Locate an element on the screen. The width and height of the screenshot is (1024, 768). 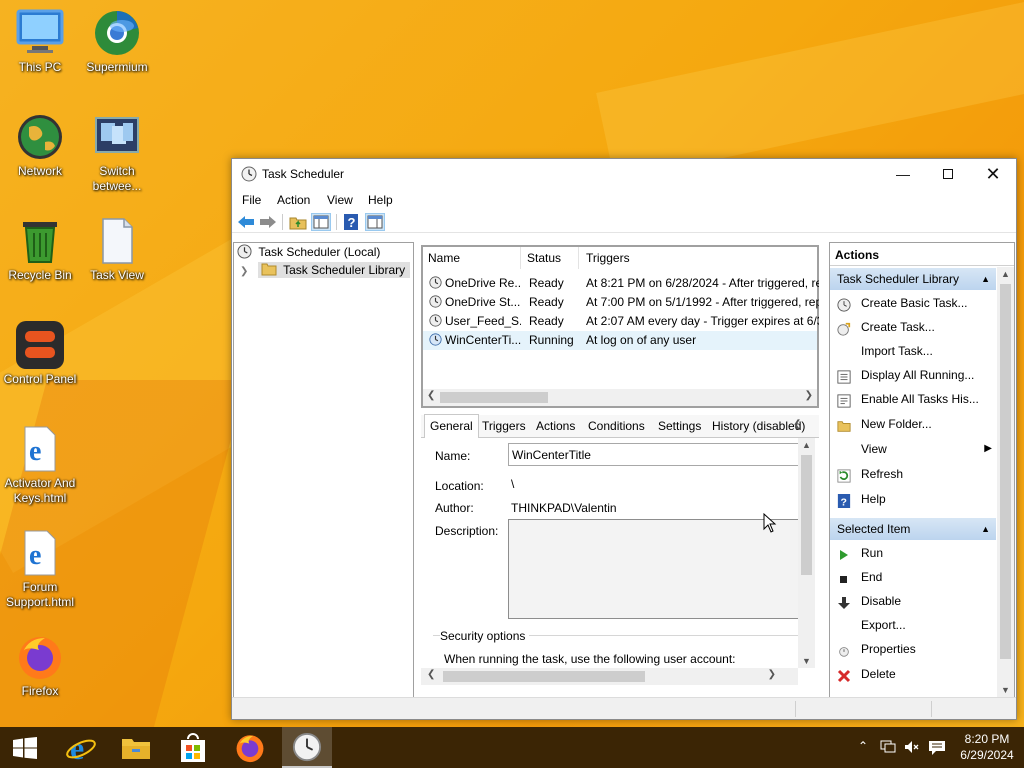
taskbar-internet-explorer: e is located at coordinates (80, 747).